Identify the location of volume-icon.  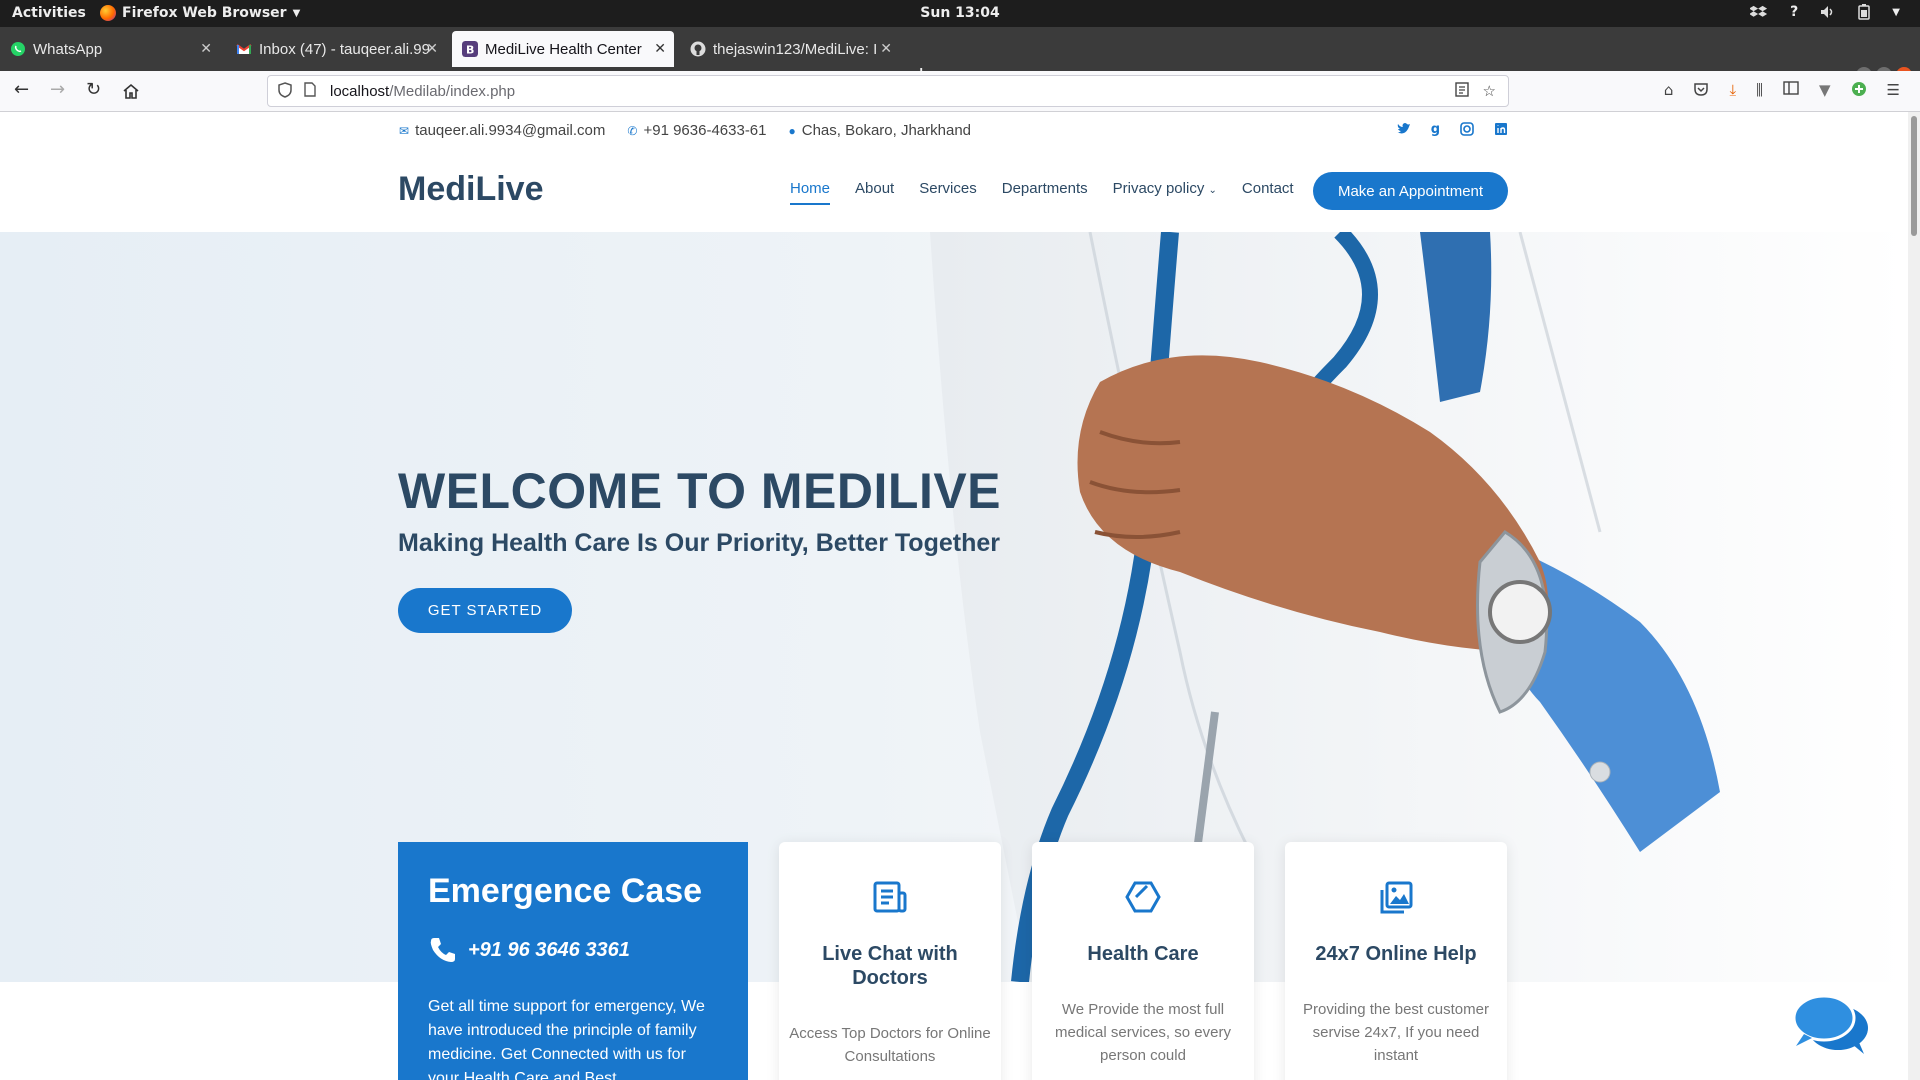
(1828, 12).